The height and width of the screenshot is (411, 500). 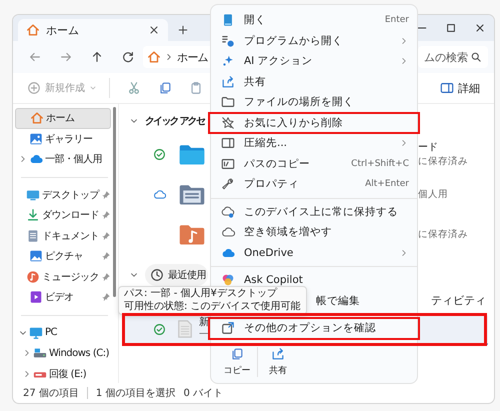 What do you see at coordinates (201, 294) in the screenshot?
I see `tooltip-text: パス: 一部 - 個人用¥デスクトップ` at bounding box center [201, 294].